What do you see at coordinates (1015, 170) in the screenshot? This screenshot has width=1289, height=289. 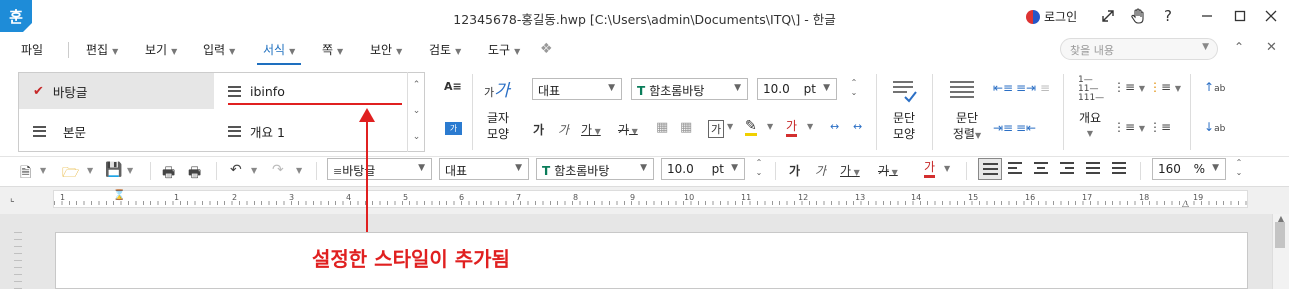 I see `align-left-button` at bounding box center [1015, 170].